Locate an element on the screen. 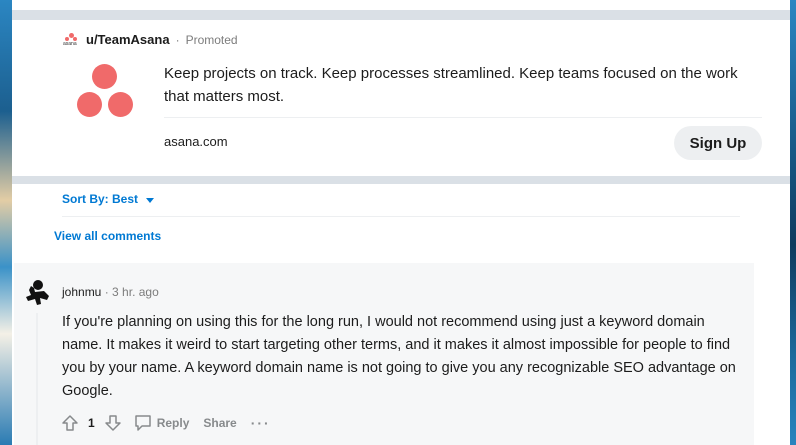  promoted-post-header: asana u/TeamAsana · Promoted is located at coordinates (150, 39).